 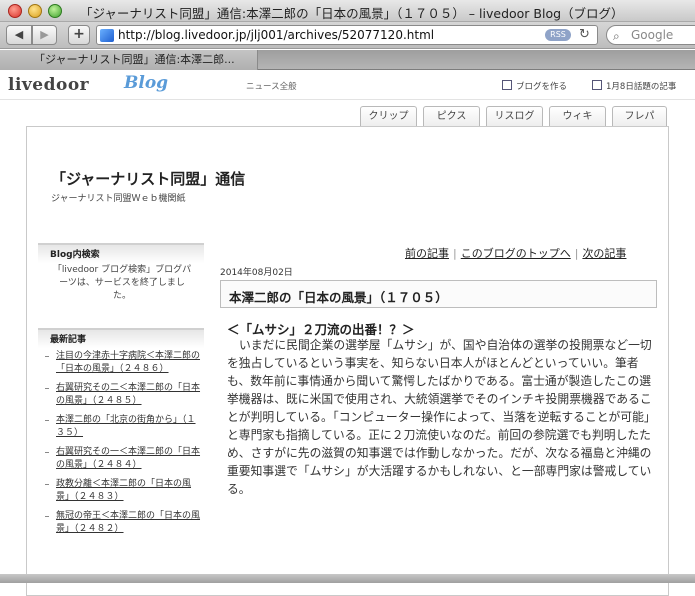 I want to click on recent-post-item: 注目の今津赤十字病院＜本澤二郎の「日本の風景」（２４８６）, so click(x=122, y=363).